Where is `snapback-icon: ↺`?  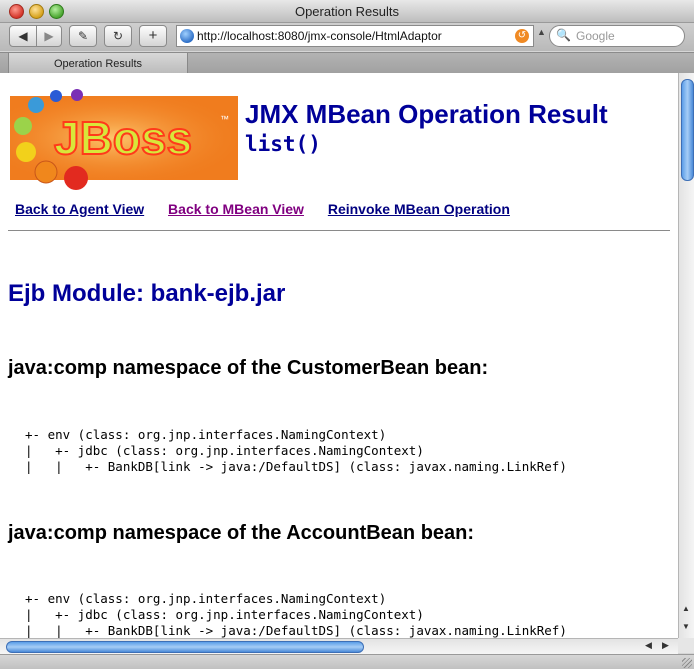
snapback-icon: ↺ is located at coordinates (522, 36).